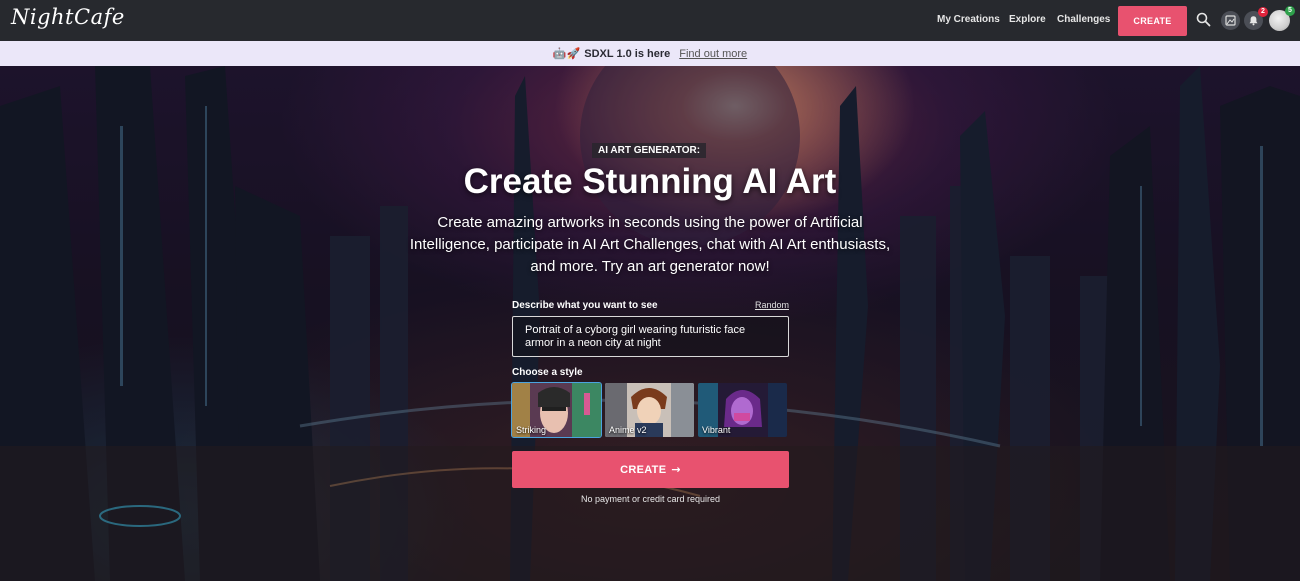  I want to click on prompt-label-row: Describe what you want to see Random, so click(650, 305).